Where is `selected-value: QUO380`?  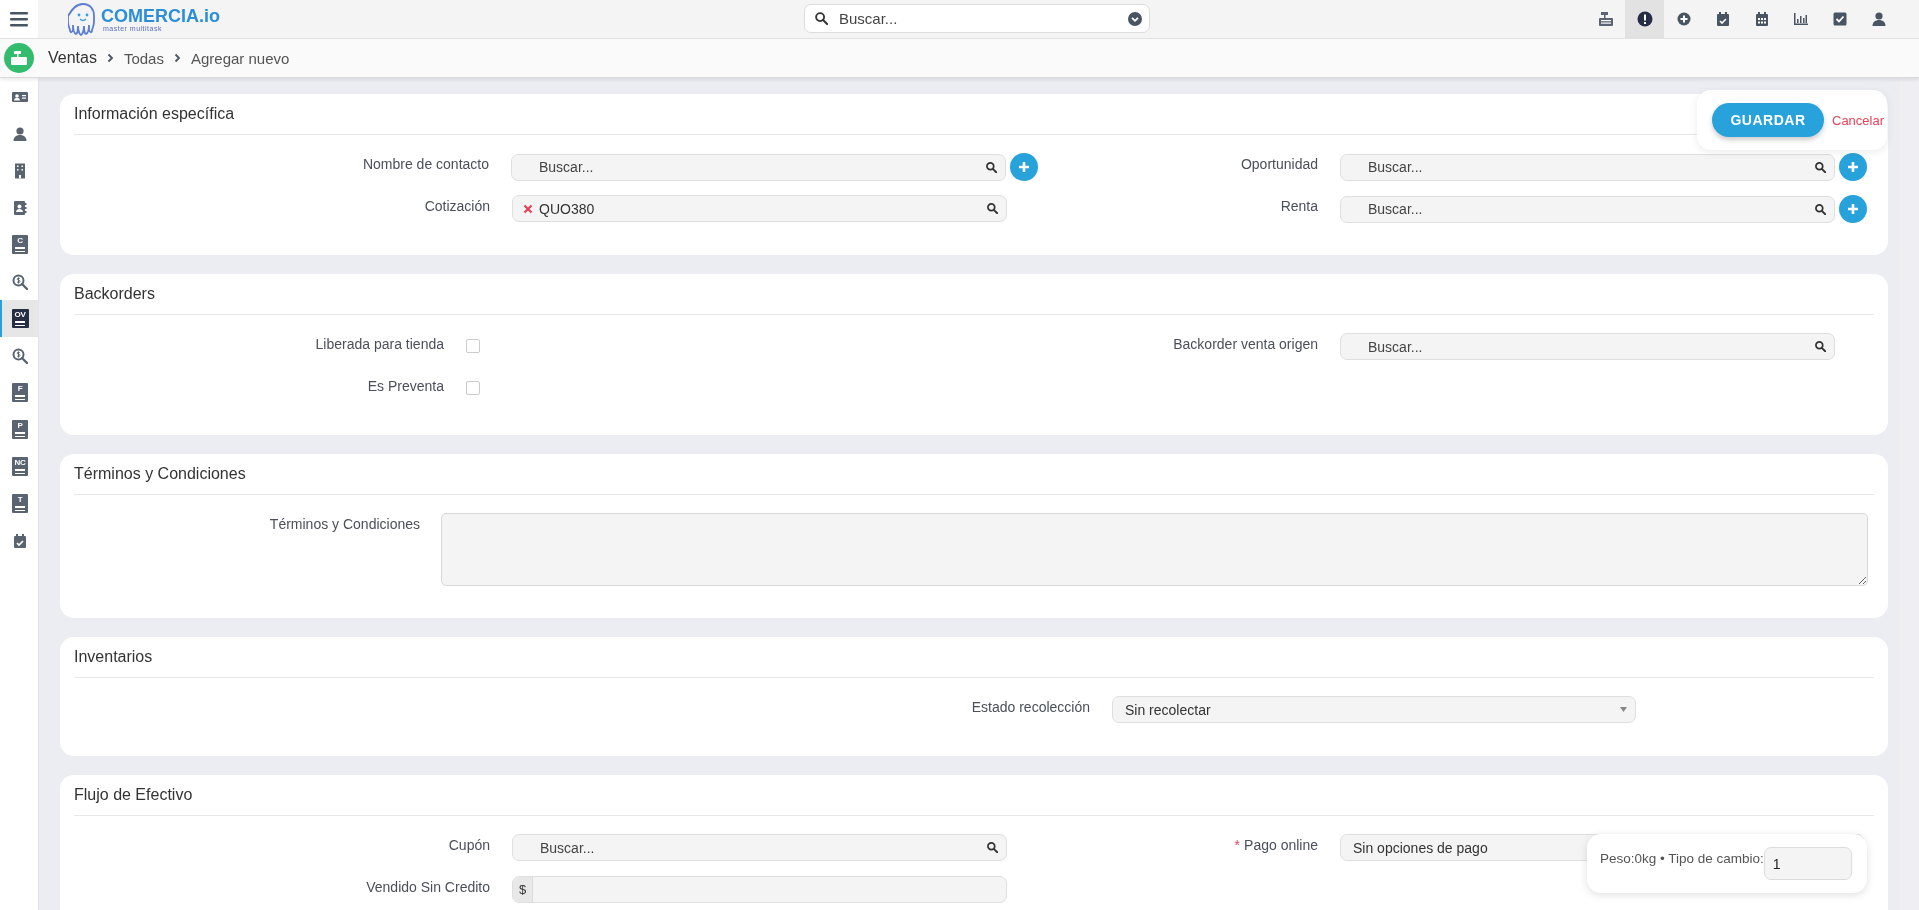
selected-value: QUO380 is located at coordinates (567, 208).